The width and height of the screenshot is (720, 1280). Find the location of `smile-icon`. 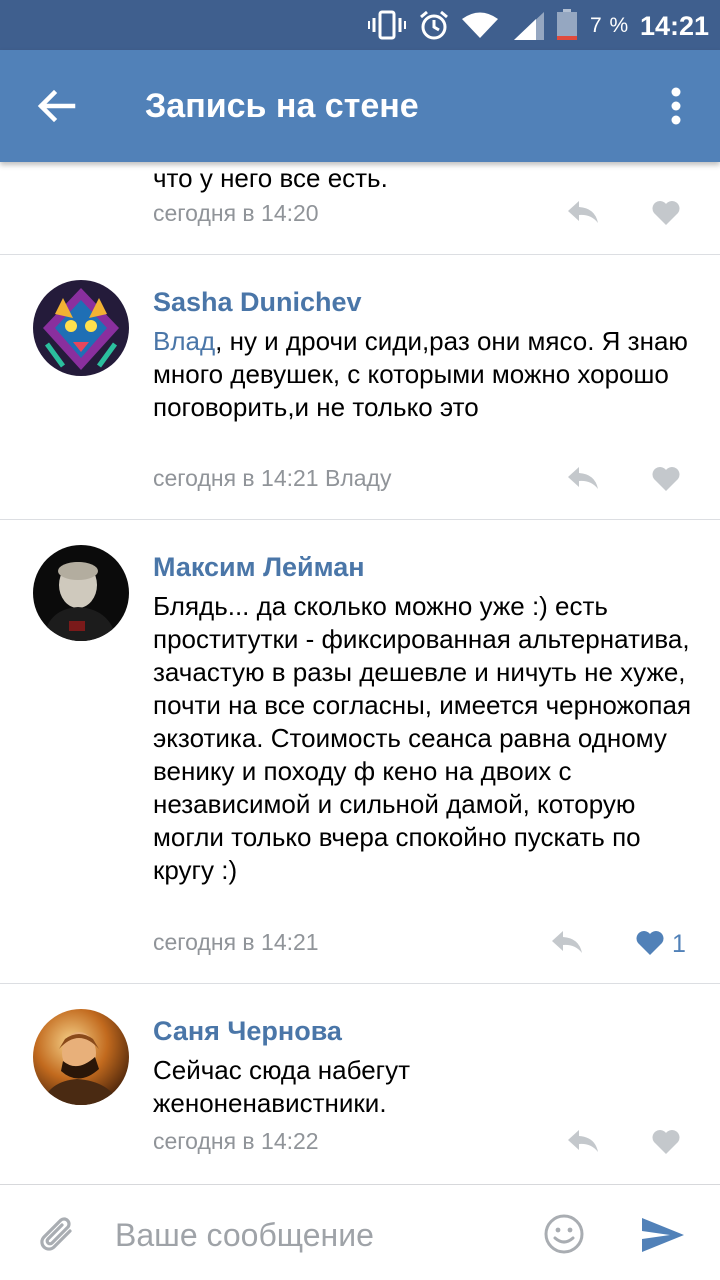

smile-icon is located at coordinates (564, 1234).